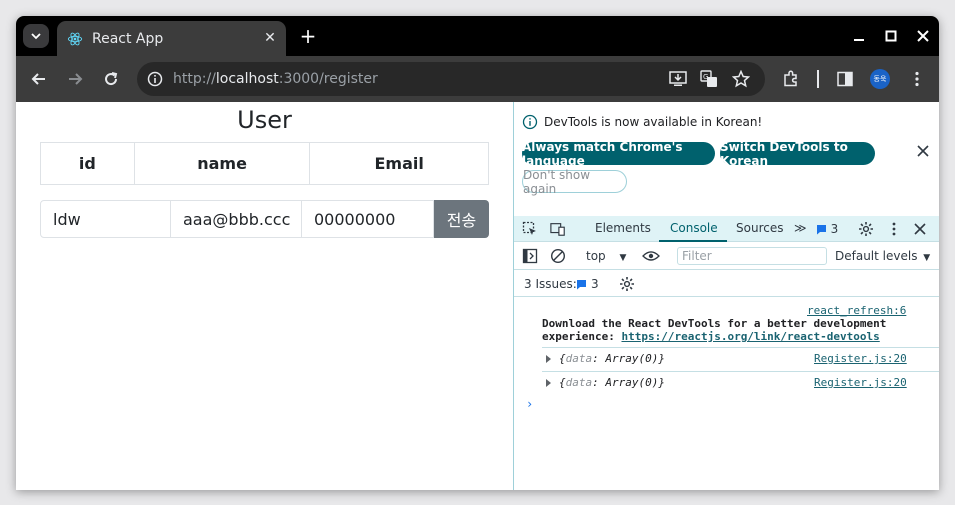  I want to click on tab-search-button, so click(36, 36).